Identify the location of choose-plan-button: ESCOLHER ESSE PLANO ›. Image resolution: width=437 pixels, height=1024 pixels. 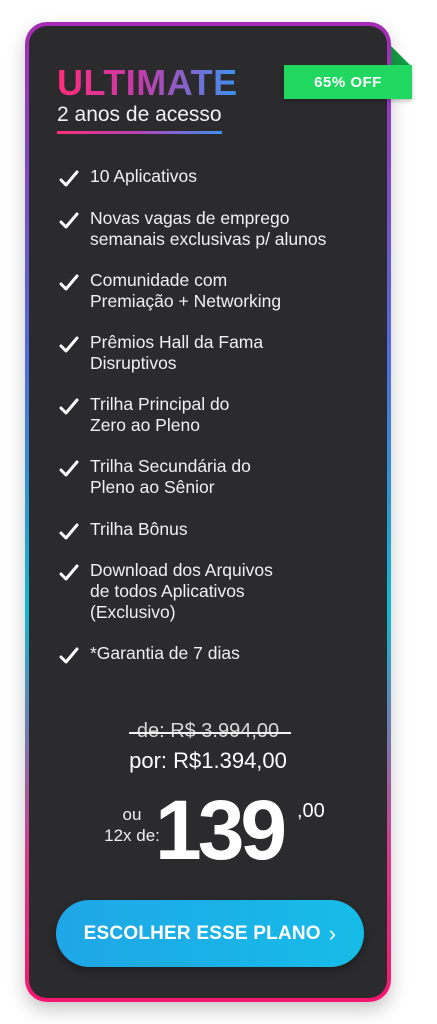
(210, 933).